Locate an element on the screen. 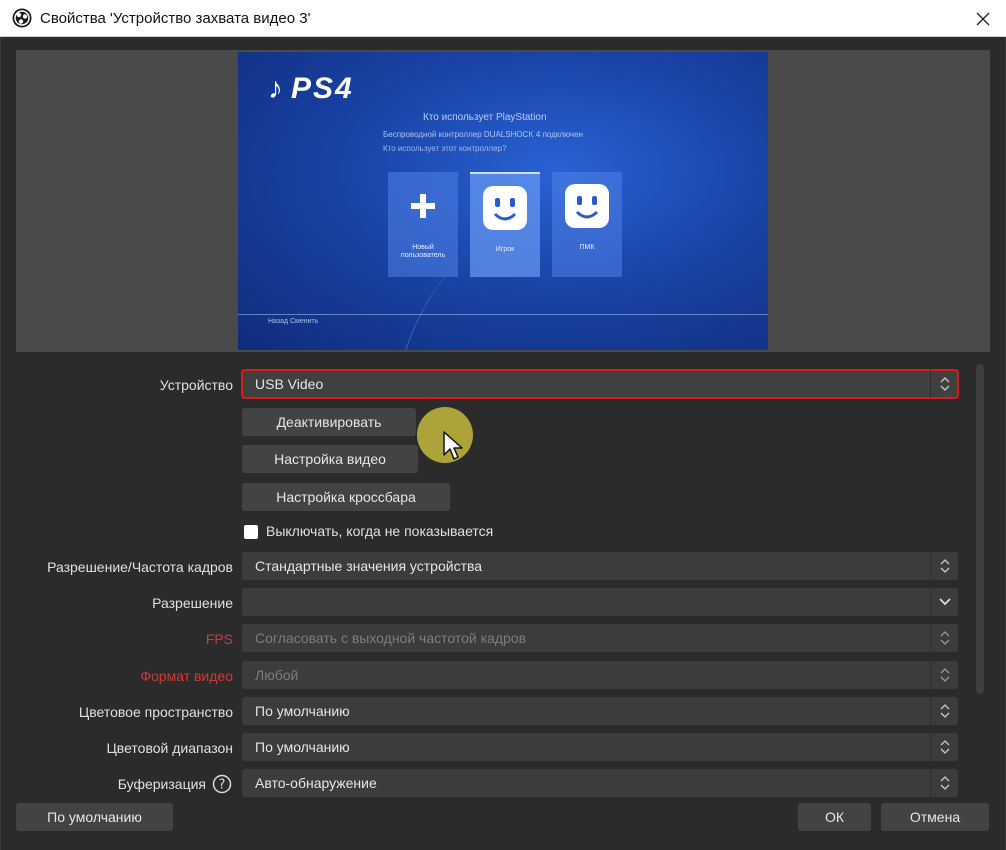 This screenshot has width=1006, height=850. video-settings-button: Настройка видео is located at coordinates (330, 459).